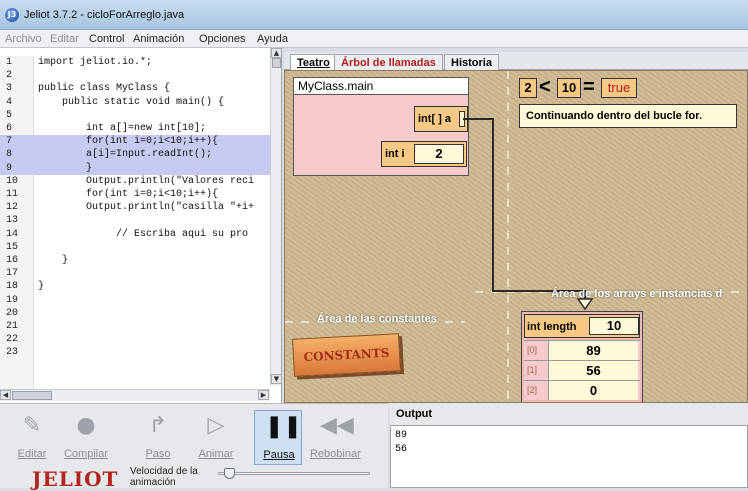 The height and width of the screenshot is (491, 748). What do you see at coordinates (637, 294) in the screenshot?
I see `arrays-area-label: Área de los arrays e instancias d` at bounding box center [637, 294].